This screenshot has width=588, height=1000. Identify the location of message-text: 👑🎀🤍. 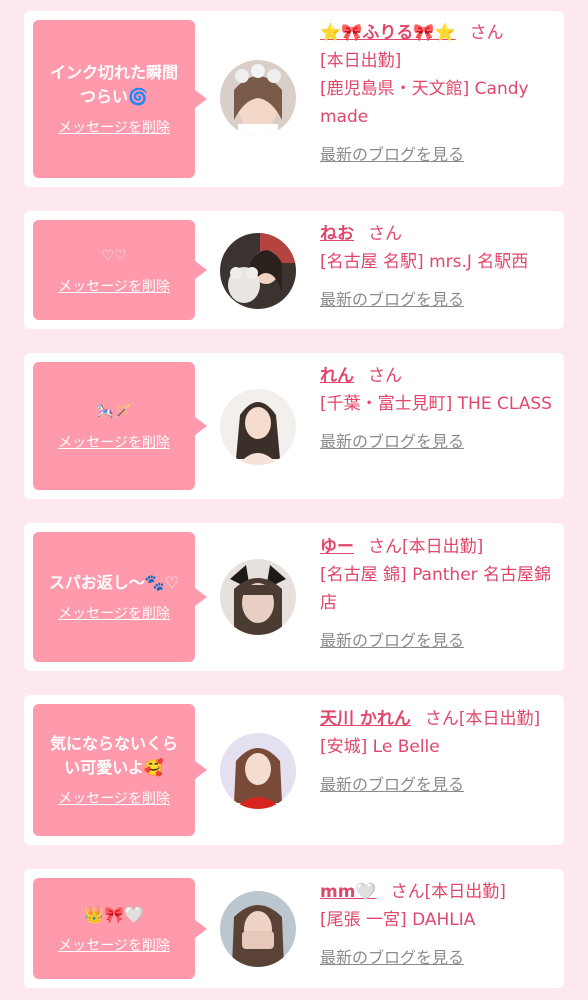
(114, 914).